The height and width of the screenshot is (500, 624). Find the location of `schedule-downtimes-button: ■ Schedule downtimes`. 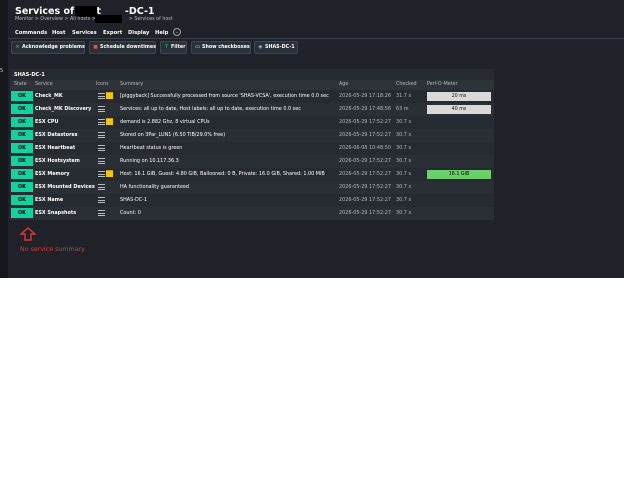

schedule-downtimes-button: ■ Schedule downtimes is located at coordinates (122, 47).